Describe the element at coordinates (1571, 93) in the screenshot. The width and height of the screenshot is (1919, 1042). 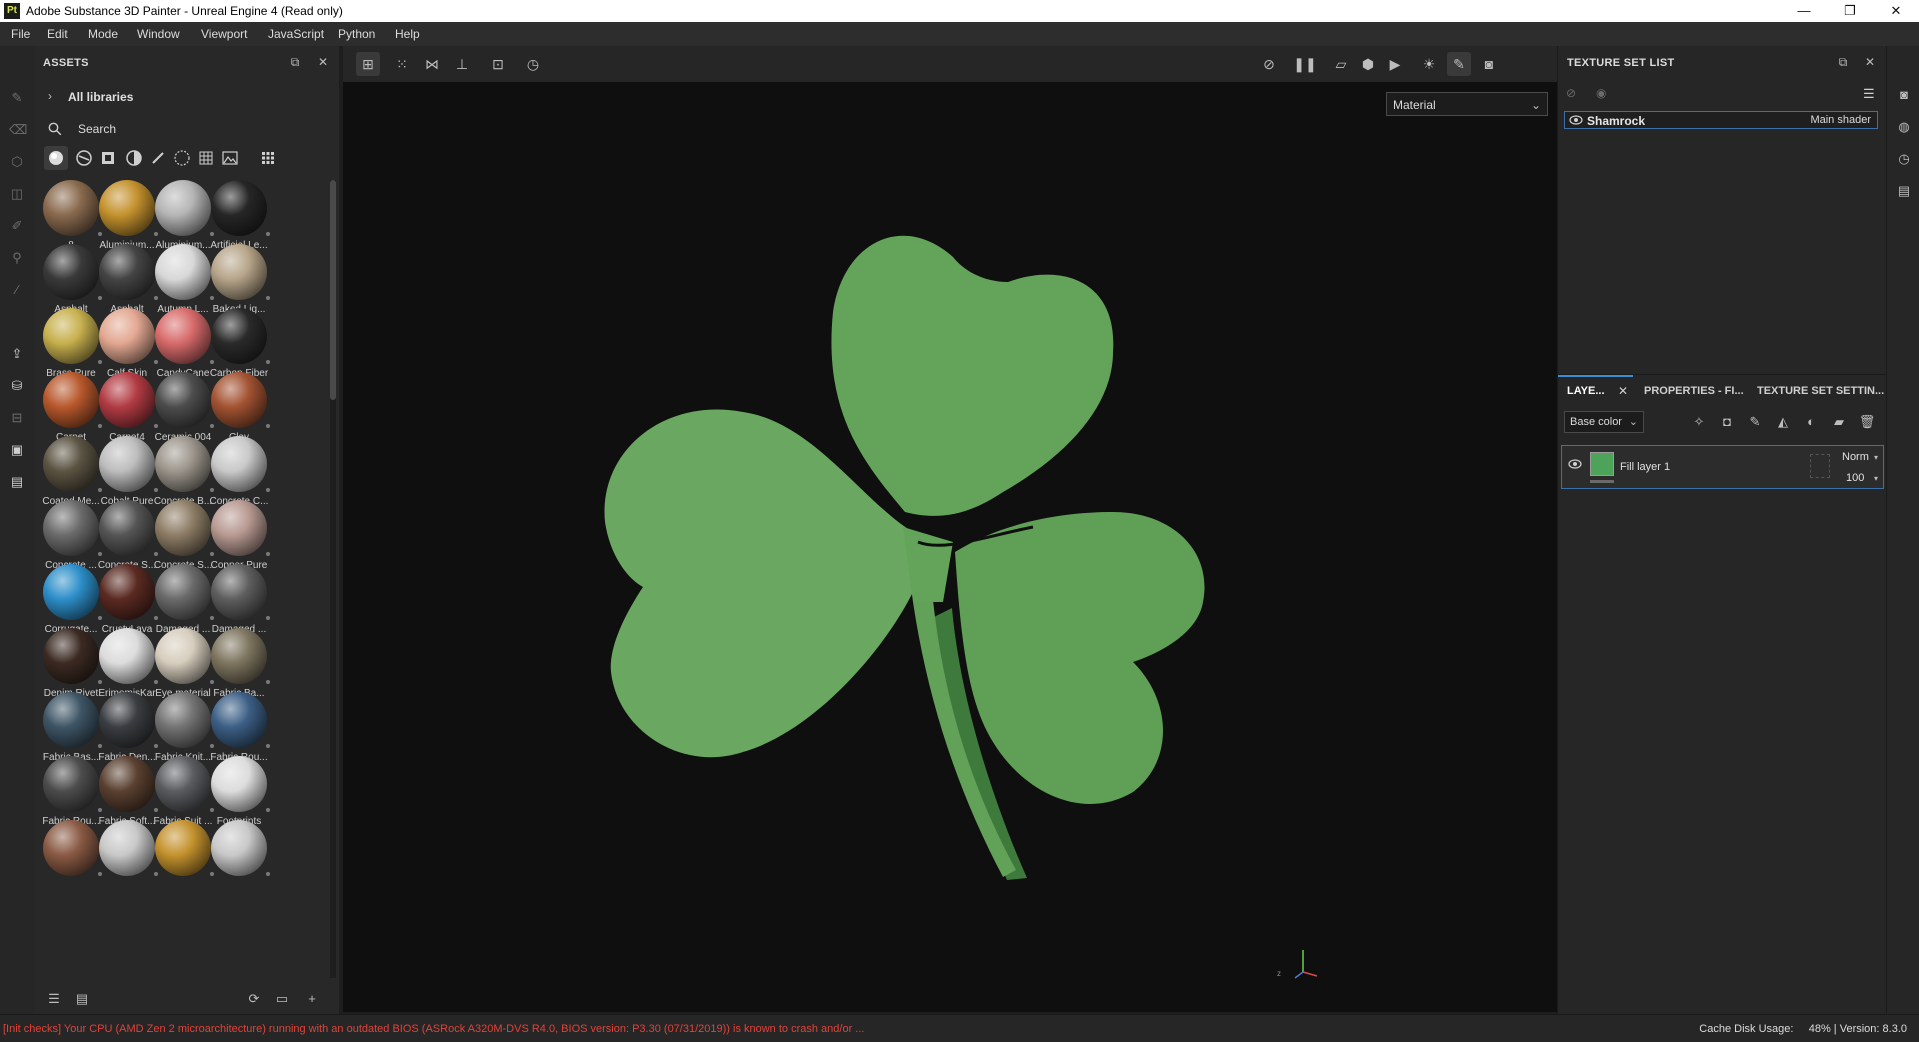
I see `hide-icon: ⊘` at that location.